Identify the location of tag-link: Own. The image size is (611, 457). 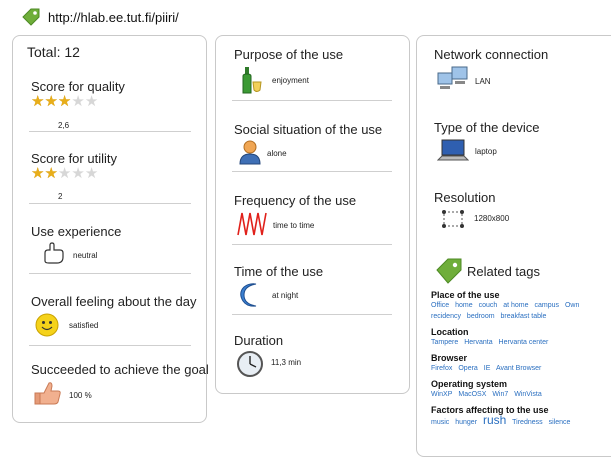
(572, 305).